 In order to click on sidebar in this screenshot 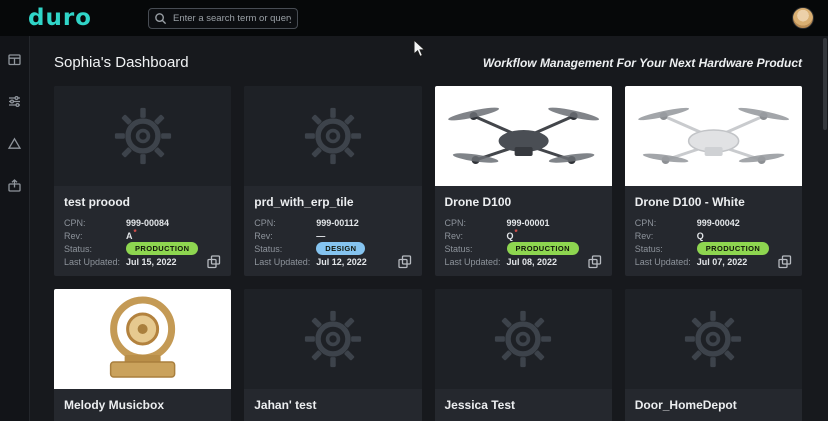, I will do `click(15, 228)`.